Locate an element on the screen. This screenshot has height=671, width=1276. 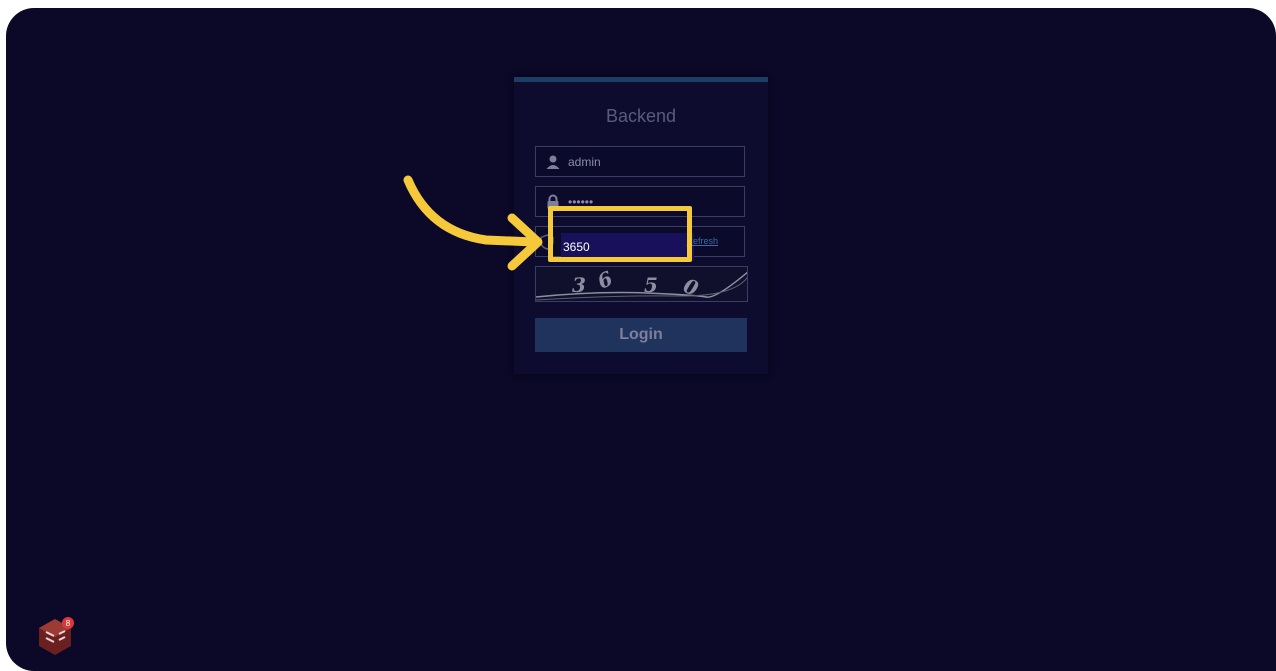
login-title: Backend is located at coordinates (641, 116).